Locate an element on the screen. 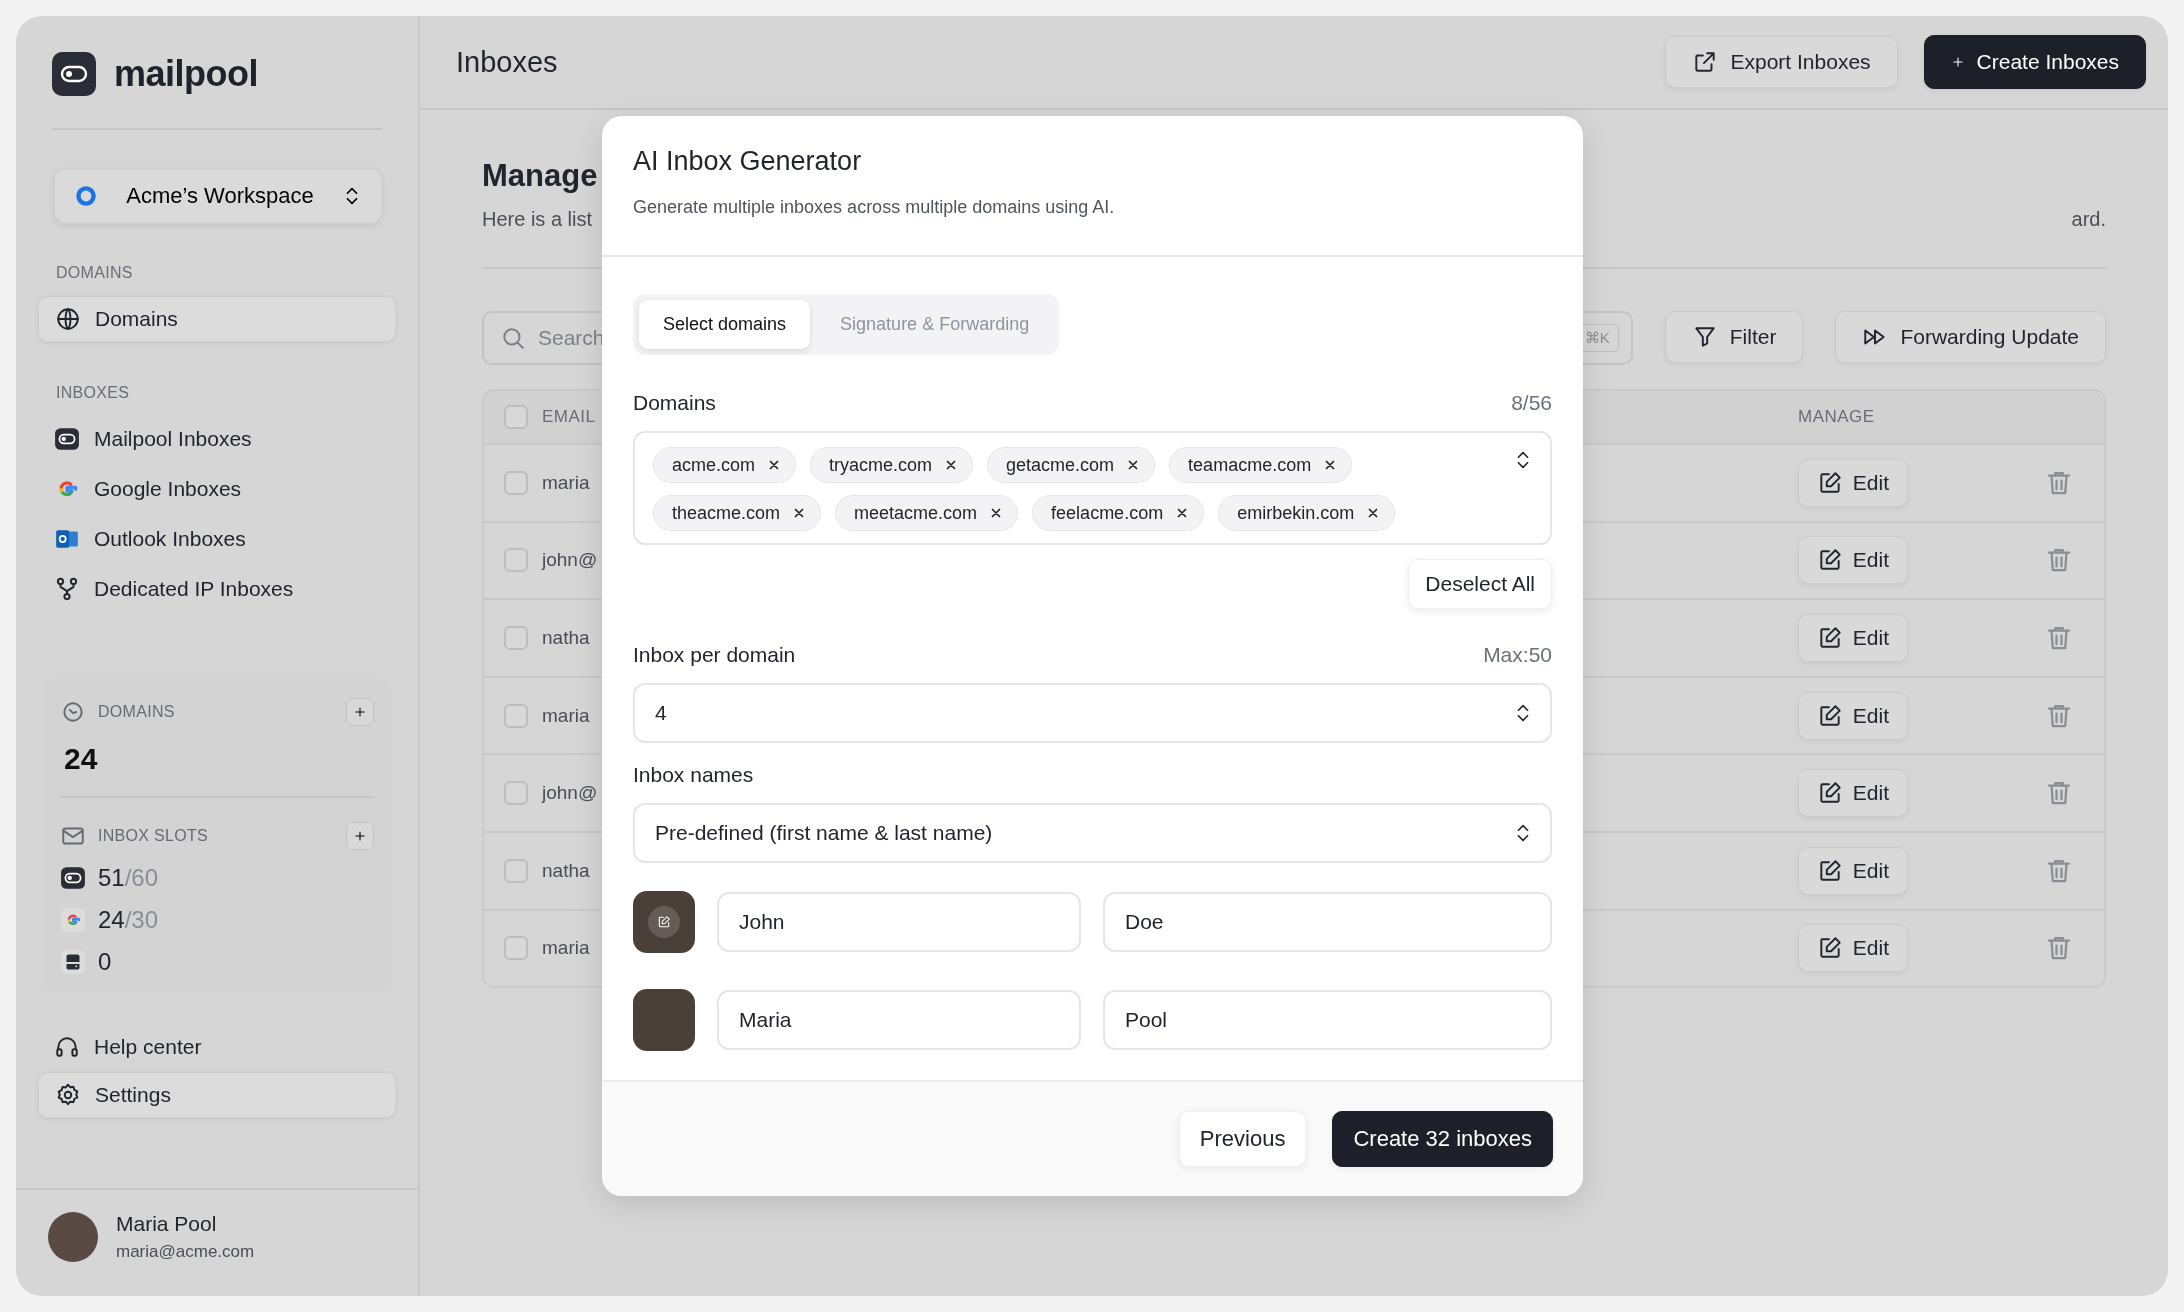  section-heading: DOMAINS is located at coordinates (95, 273).